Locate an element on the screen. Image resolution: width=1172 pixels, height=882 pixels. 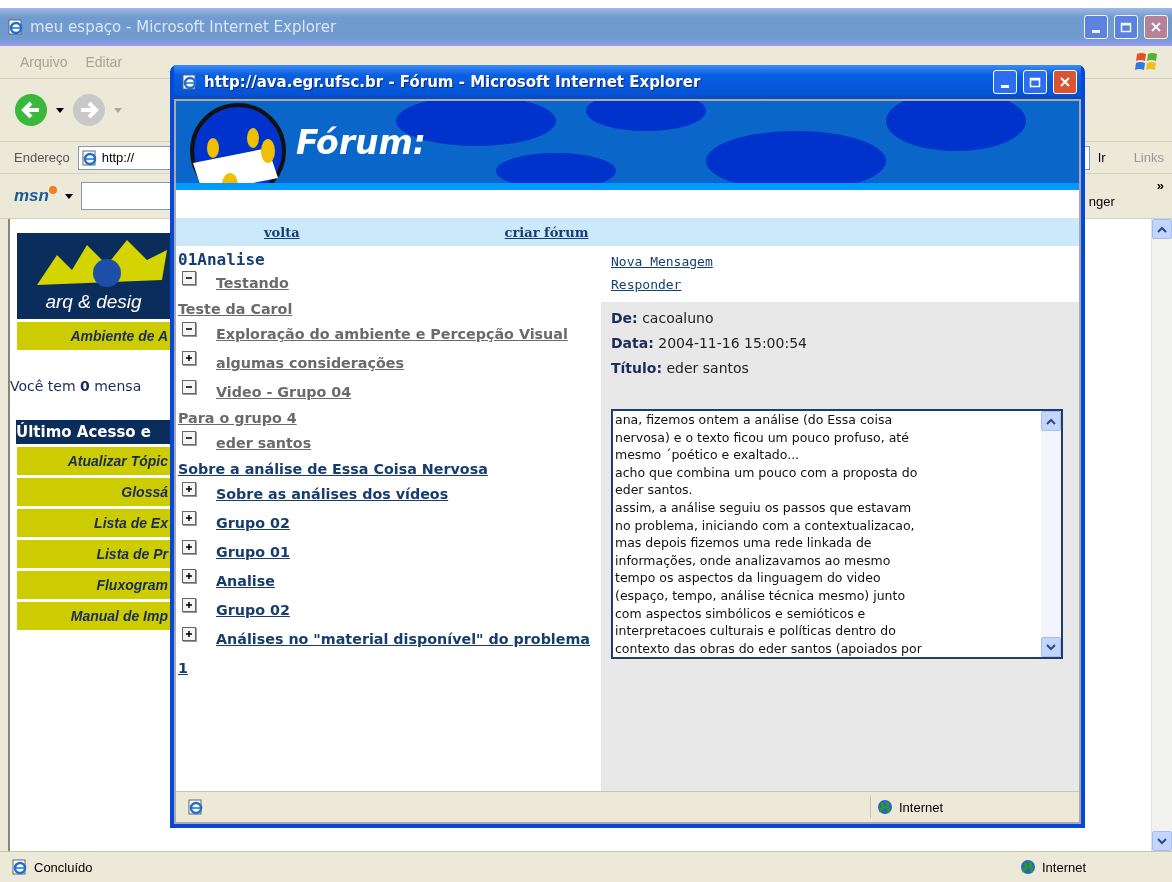
thread-link: Testando is located at coordinates (389, 283).